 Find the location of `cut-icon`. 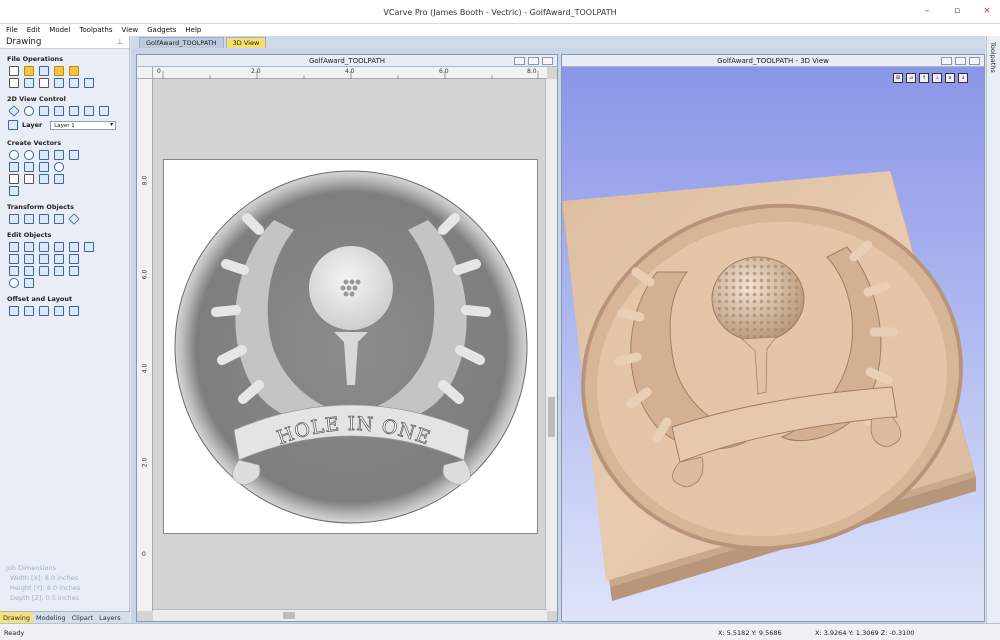

cut-icon is located at coordinates (29, 83).